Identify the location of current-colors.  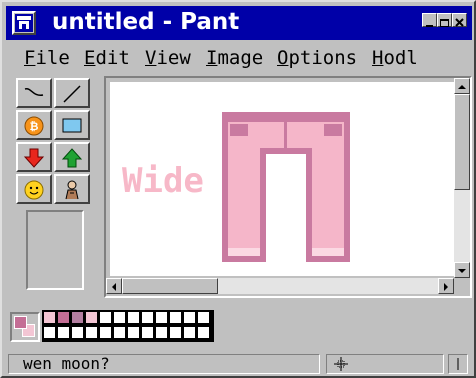
(25, 327).